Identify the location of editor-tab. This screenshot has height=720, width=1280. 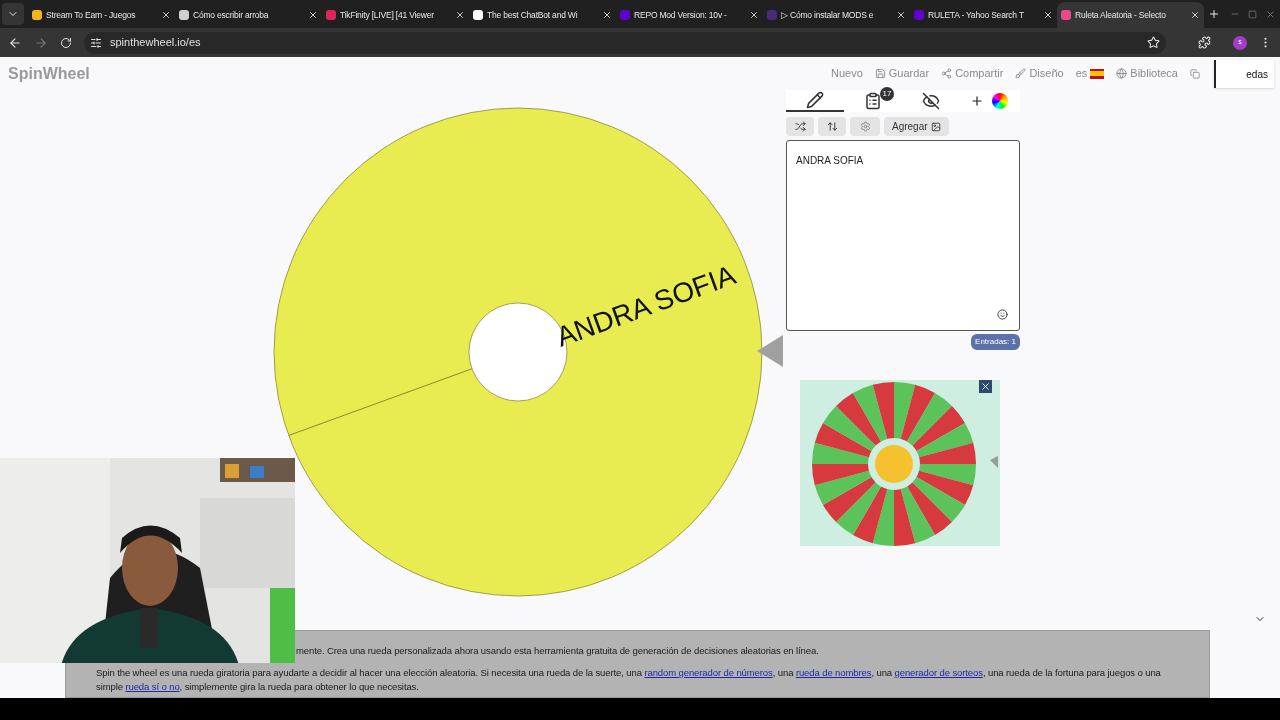
(815, 101).